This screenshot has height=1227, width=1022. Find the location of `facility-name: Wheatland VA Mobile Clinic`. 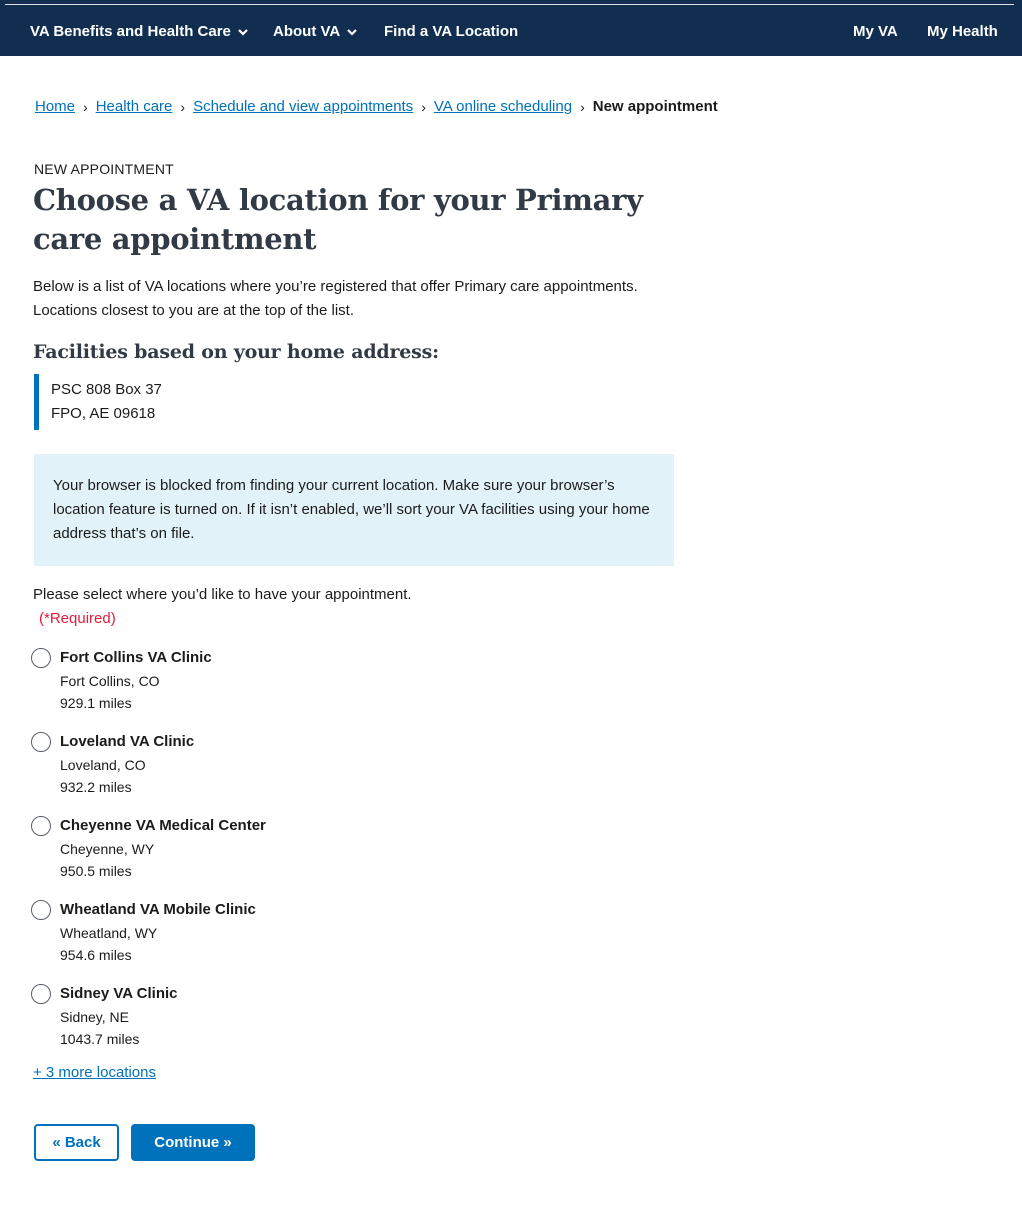

facility-name: Wheatland VA Mobile Clinic is located at coordinates (158, 909).